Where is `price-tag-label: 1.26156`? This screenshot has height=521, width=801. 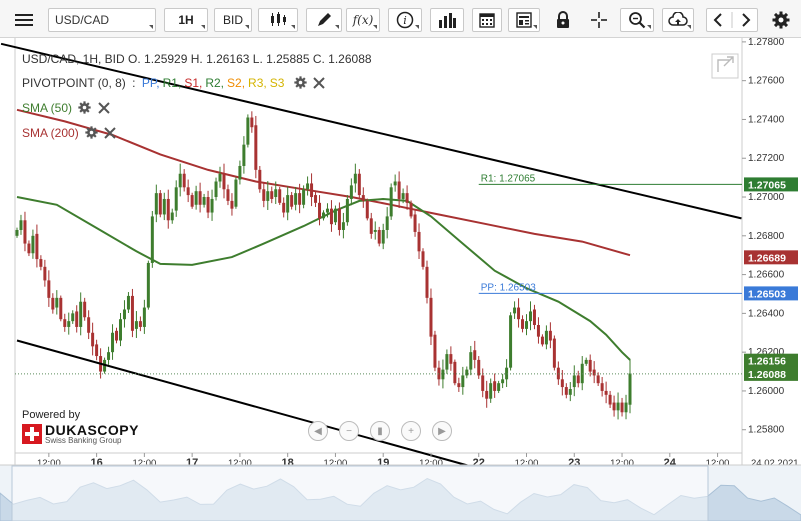 price-tag-label: 1.26156 is located at coordinates (767, 362).